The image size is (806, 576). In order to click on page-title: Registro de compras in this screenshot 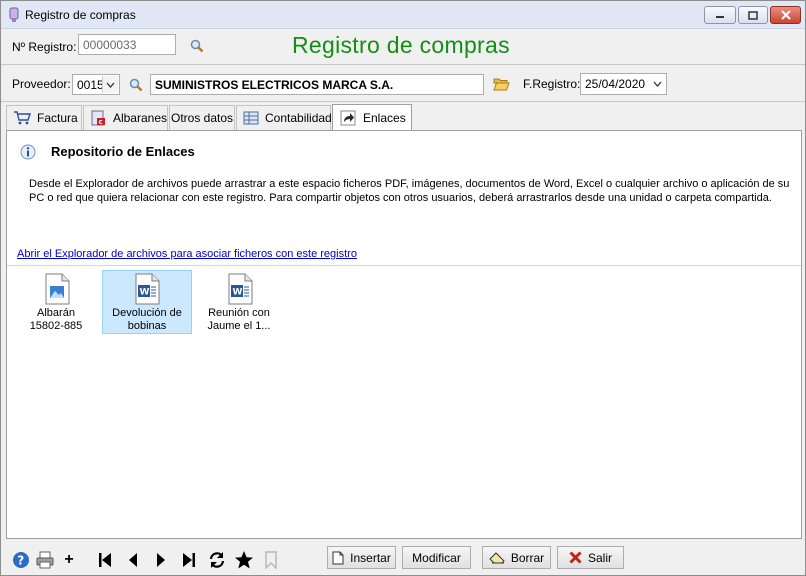, I will do `click(401, 45)`.